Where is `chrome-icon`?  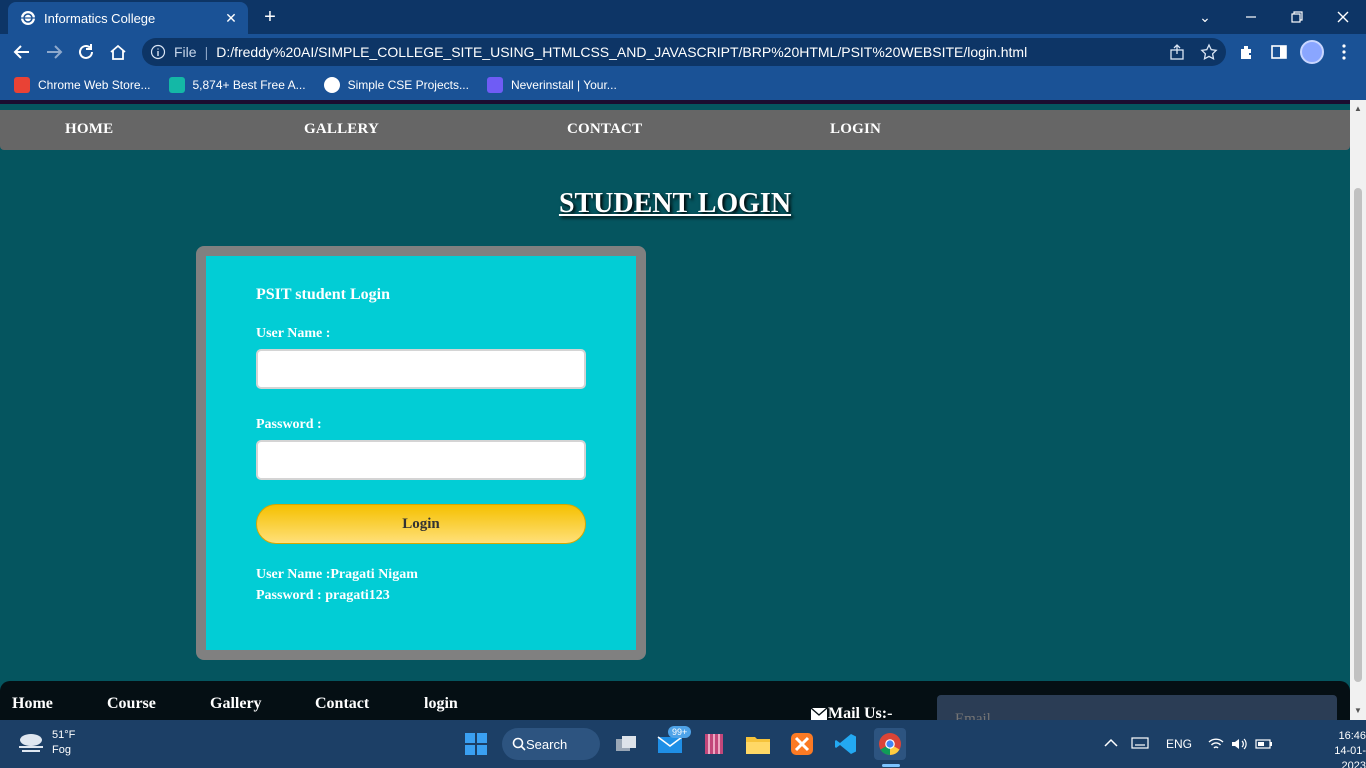 chrome-icon is located at coordinates (890, 744).